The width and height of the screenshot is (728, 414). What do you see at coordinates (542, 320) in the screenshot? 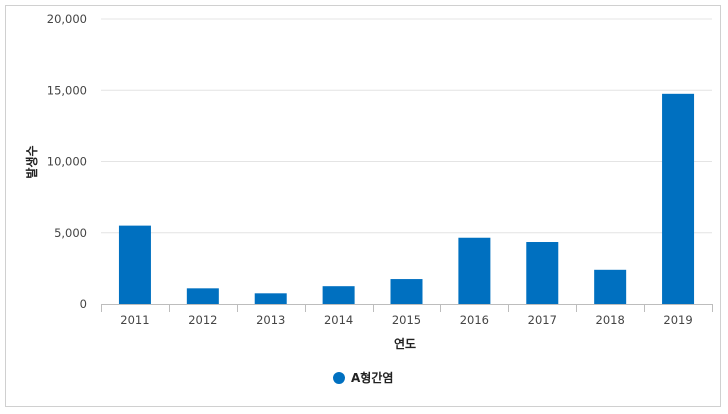
I see `x-tick-label: 2017` at bounding box center [542, 320].